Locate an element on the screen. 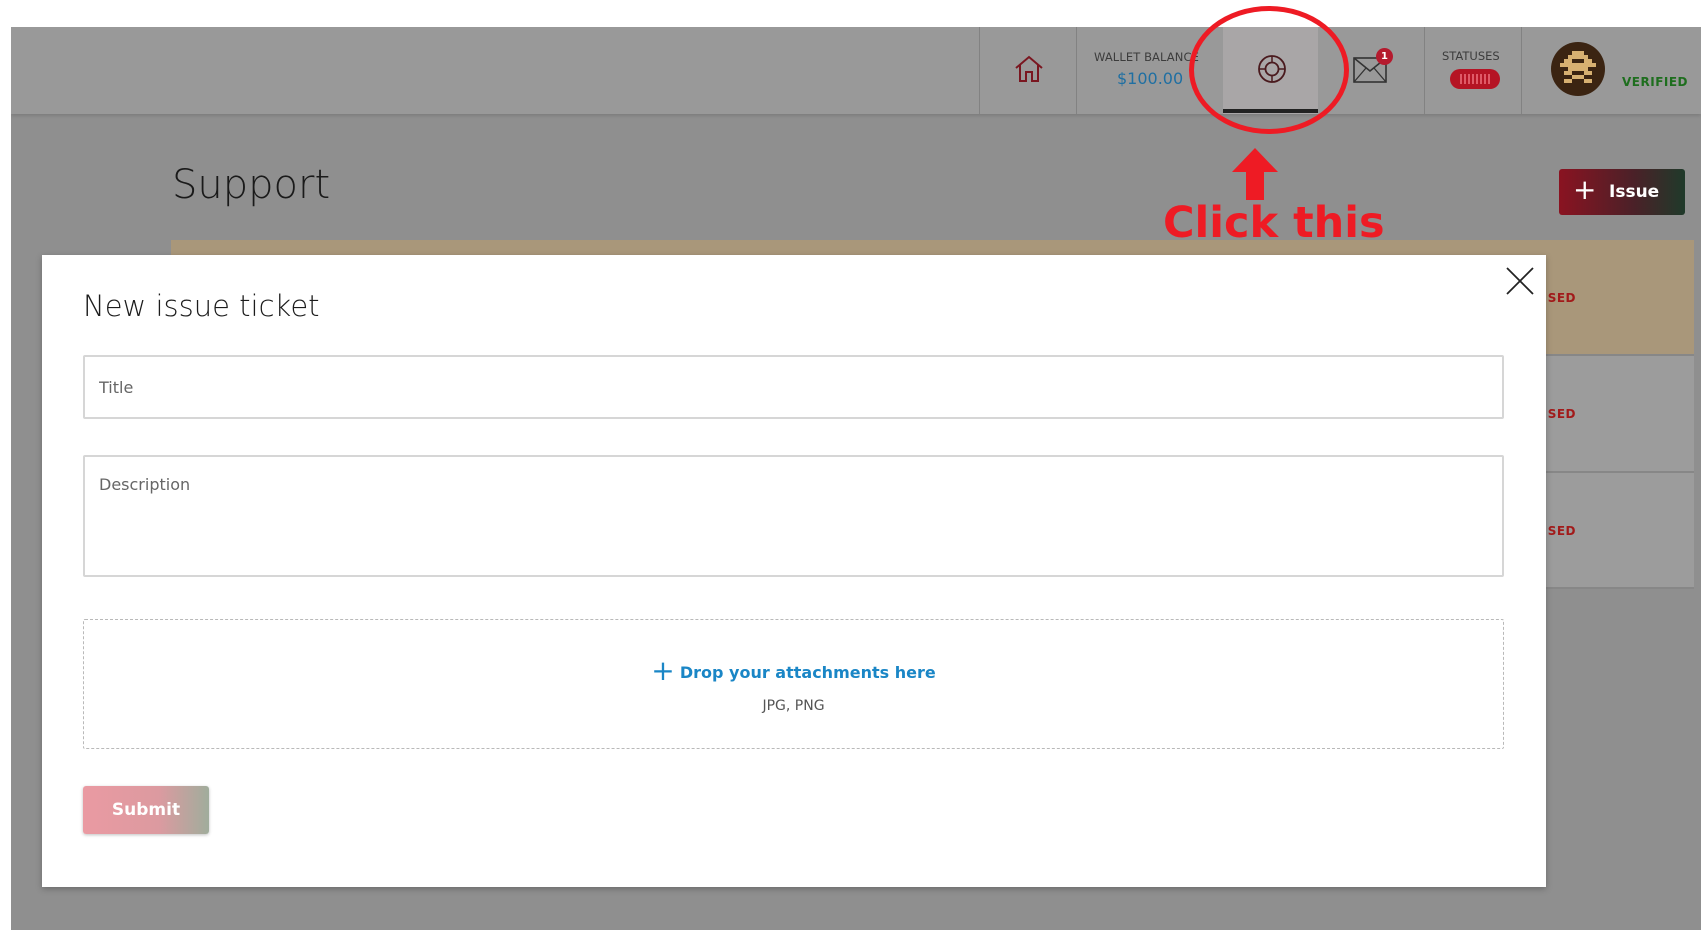 This screenshot has height=930, width=1701. close-button is located at coordinates (1520, 281).